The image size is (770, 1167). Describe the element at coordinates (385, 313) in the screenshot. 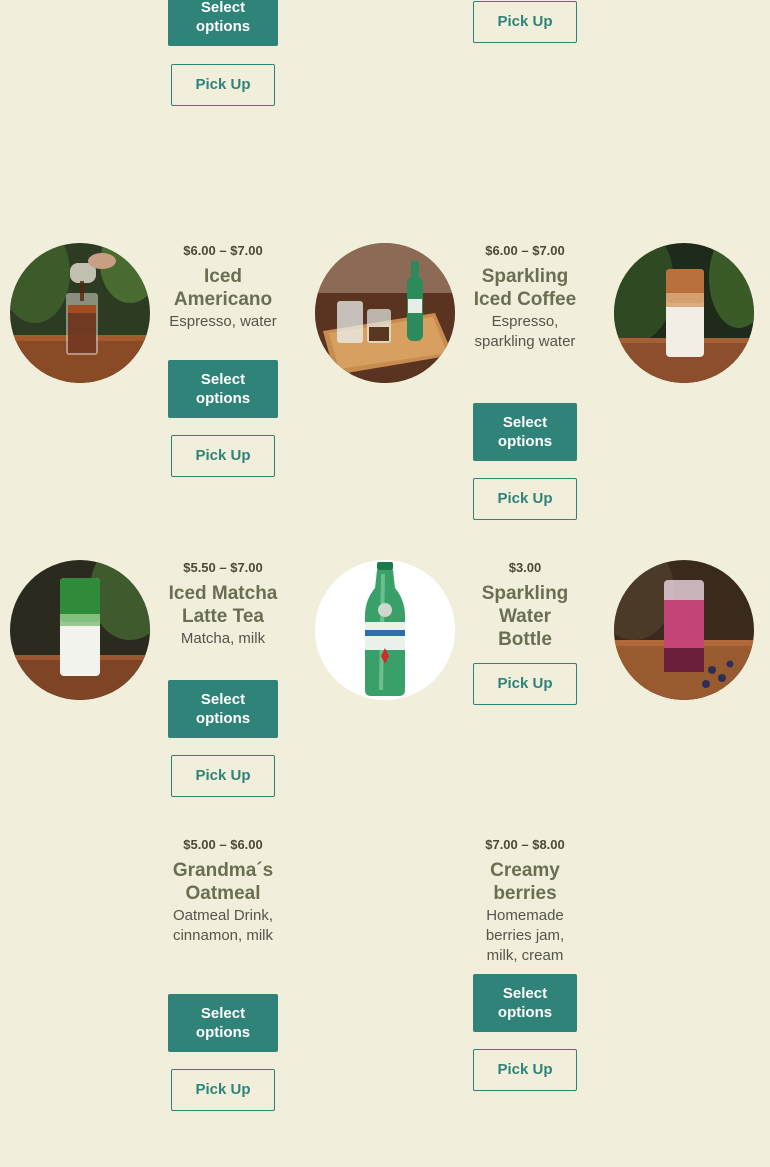

I see `product-image-sparkling-iced-coffee` at that location.